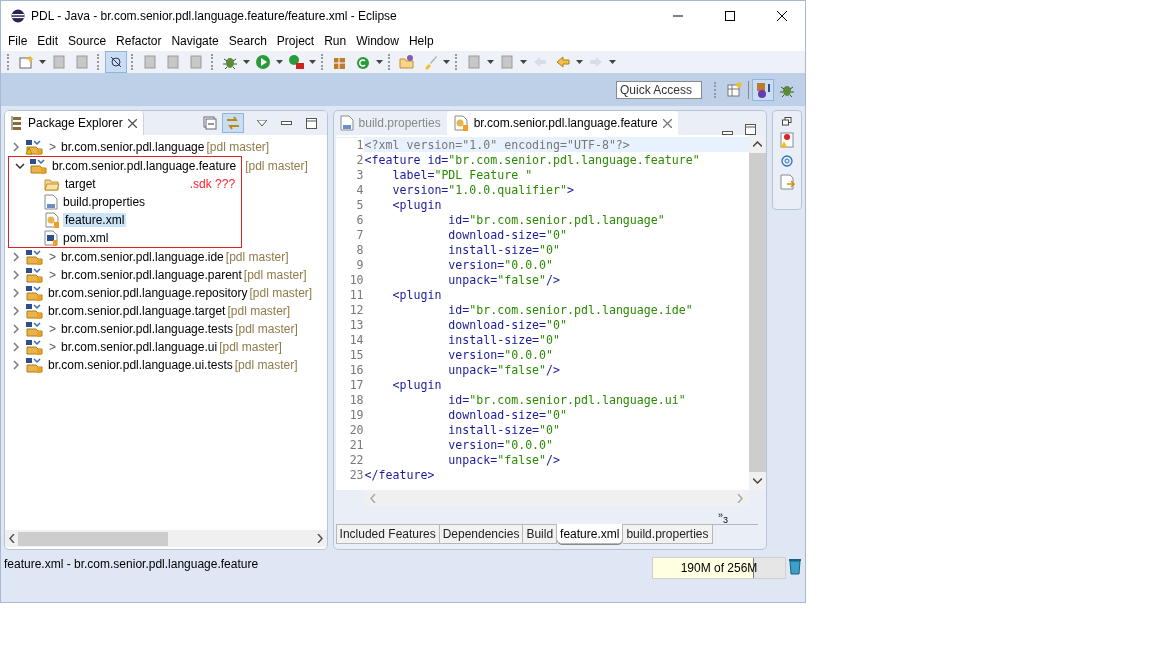 This screenshot has width=1152, height=648. I want to click on problems-icon, so click(787, 140).